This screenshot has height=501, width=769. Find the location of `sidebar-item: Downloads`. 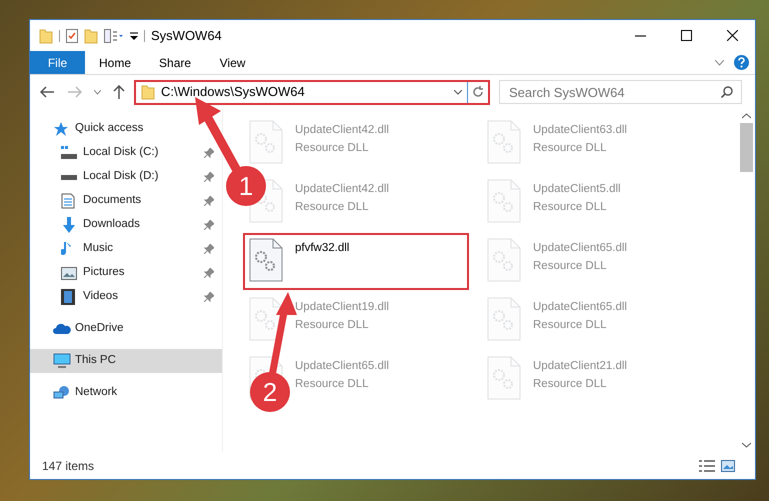

sidebar-item: Downloads is located at coordinates (126, 225).